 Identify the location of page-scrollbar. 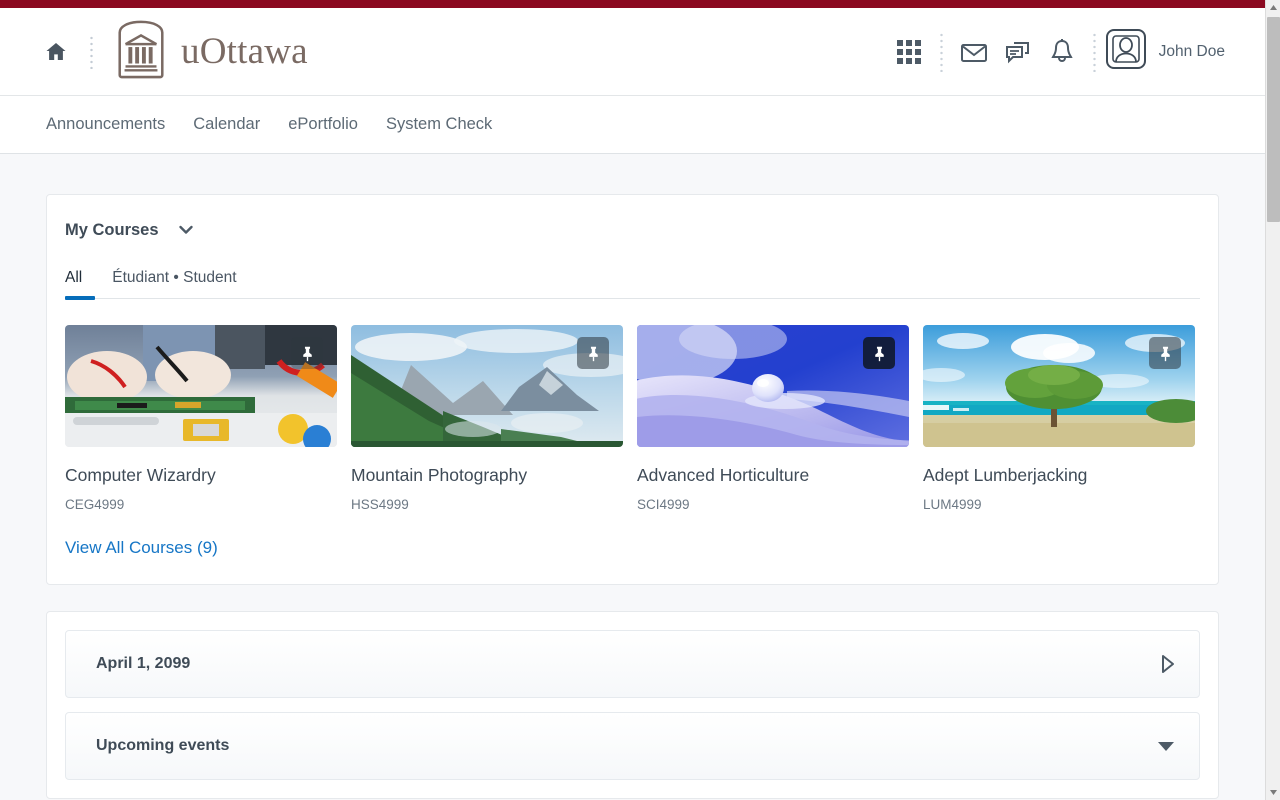
(1272, 400).